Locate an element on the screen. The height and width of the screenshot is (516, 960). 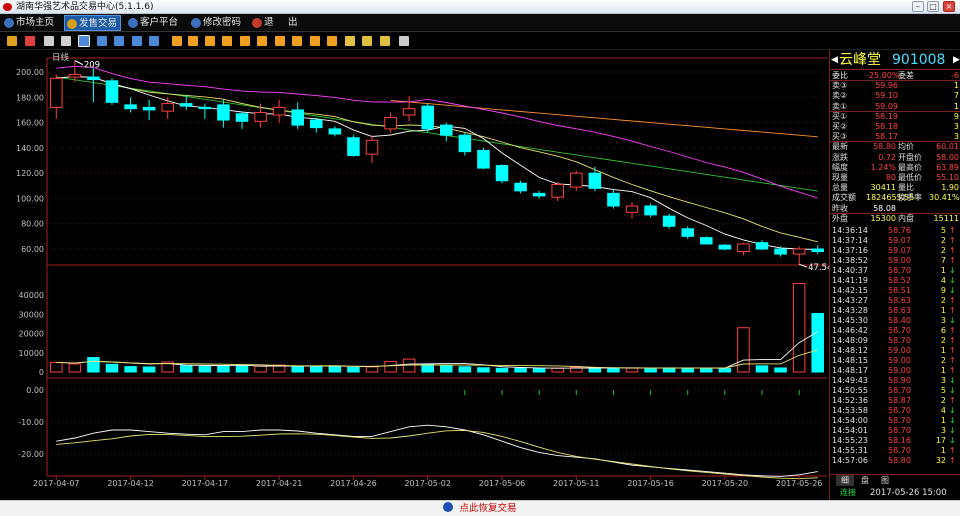
quote-field-label-2: 开盘价 is located at coordinates (910, 157).